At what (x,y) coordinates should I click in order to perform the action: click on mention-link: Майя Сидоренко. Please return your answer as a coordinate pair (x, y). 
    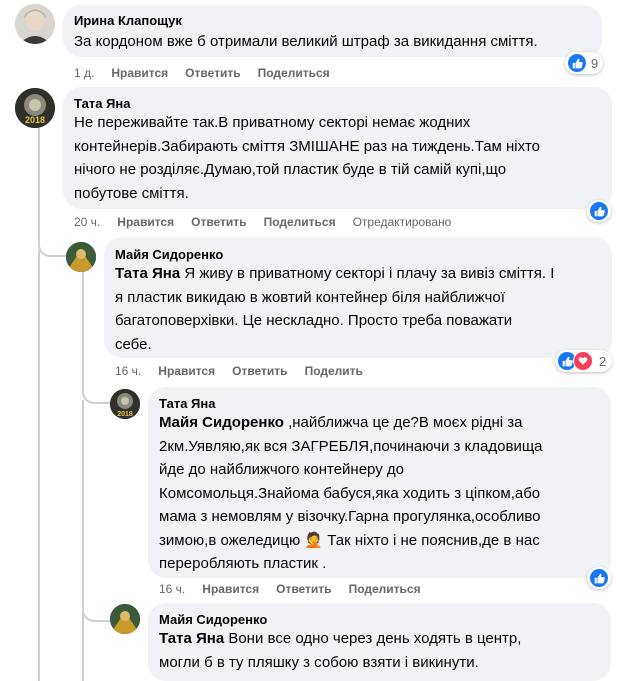
    Looking at the image, I should click on (221, 422).